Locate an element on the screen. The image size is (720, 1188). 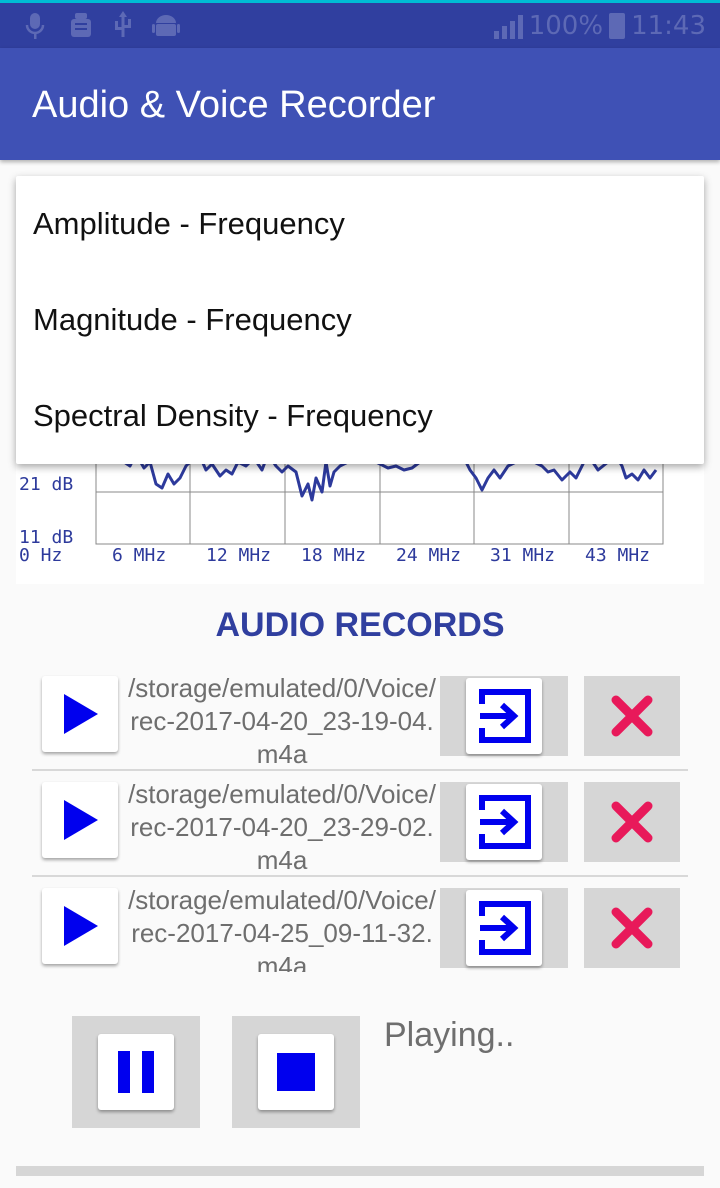
usb-icon is located at coordinates (123, 29).